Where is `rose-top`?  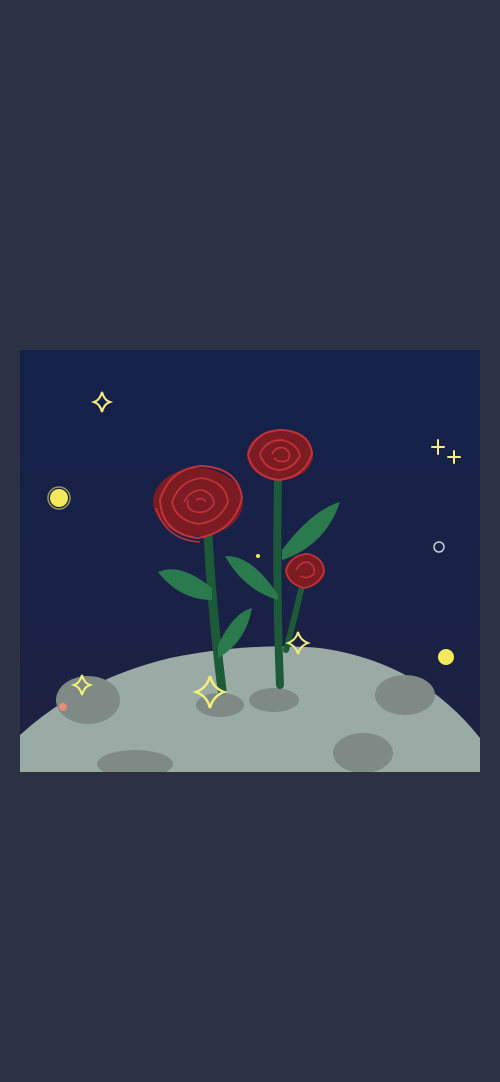
rose-top is located at coordinates (280, 455).